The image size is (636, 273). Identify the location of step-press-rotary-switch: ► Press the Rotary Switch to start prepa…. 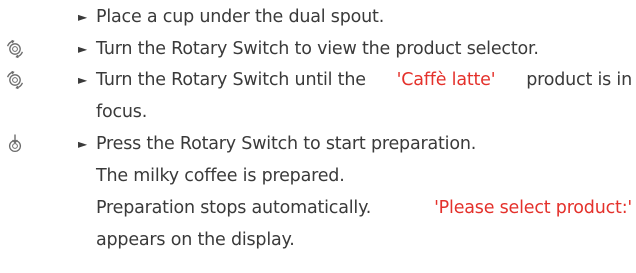
(318, 144).